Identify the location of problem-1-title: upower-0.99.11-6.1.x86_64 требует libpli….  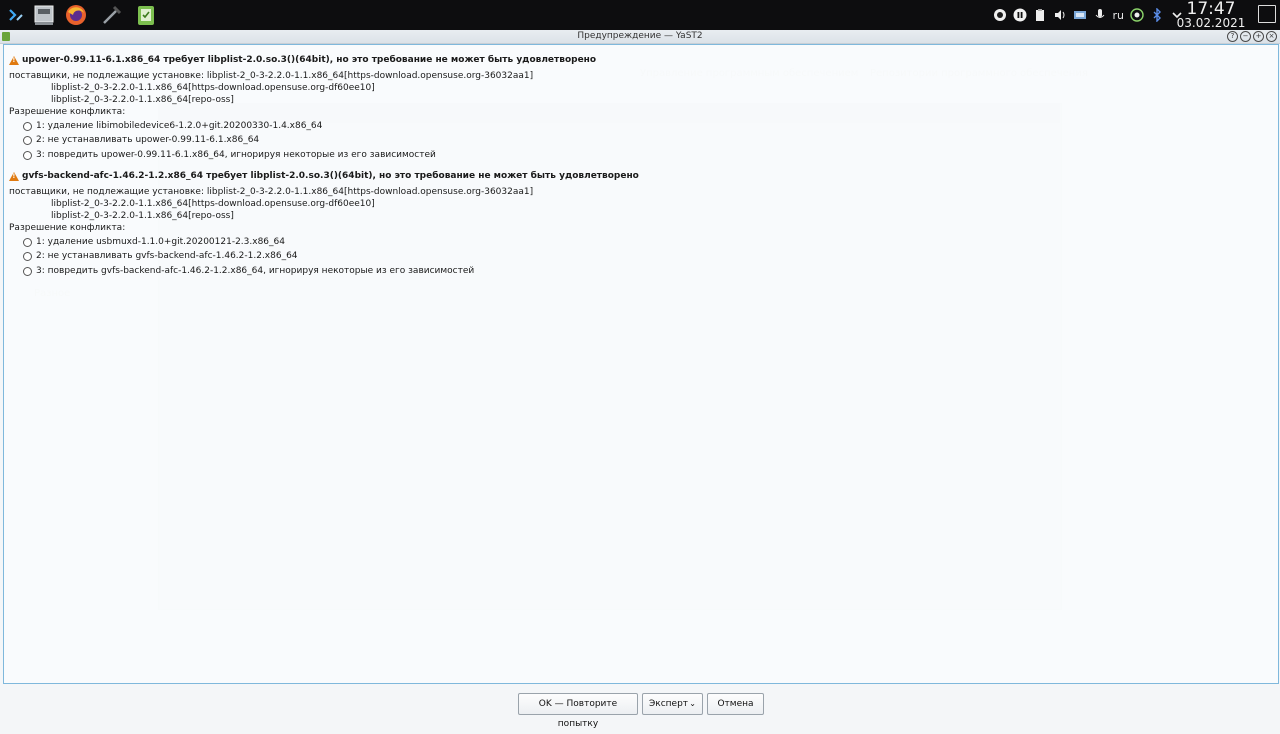
(309, 60).